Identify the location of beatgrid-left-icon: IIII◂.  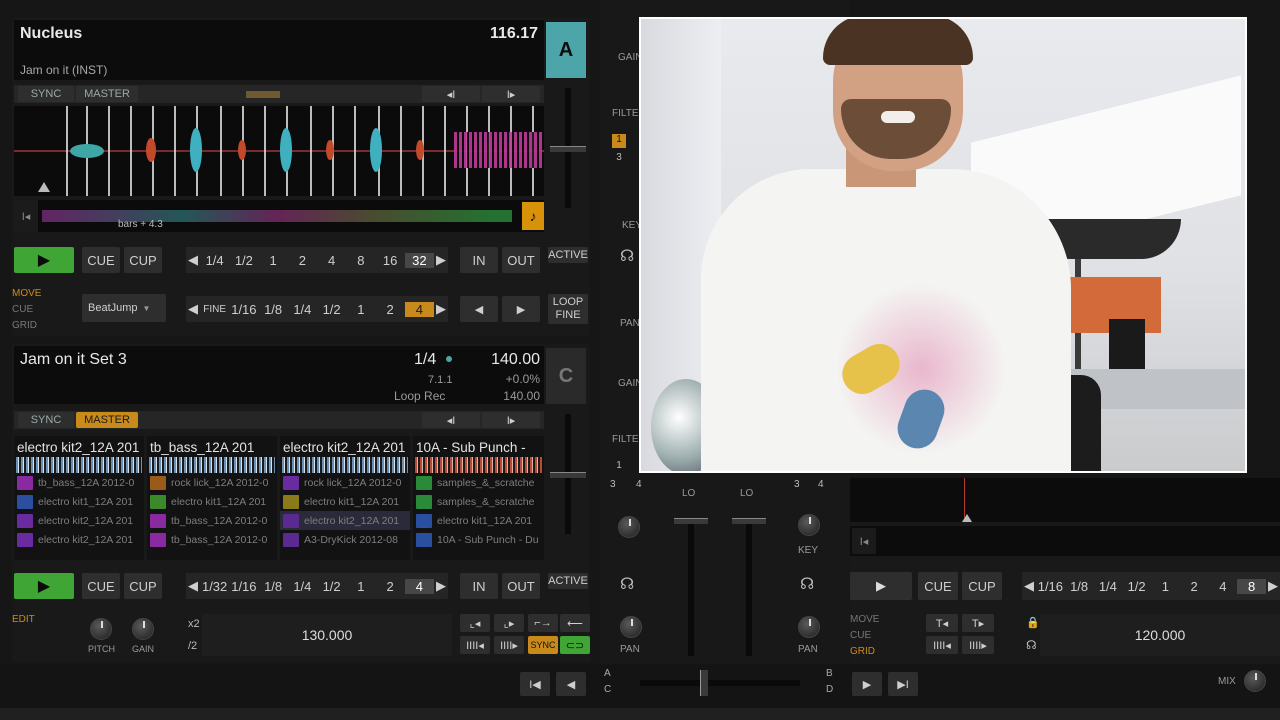
(475, 645).